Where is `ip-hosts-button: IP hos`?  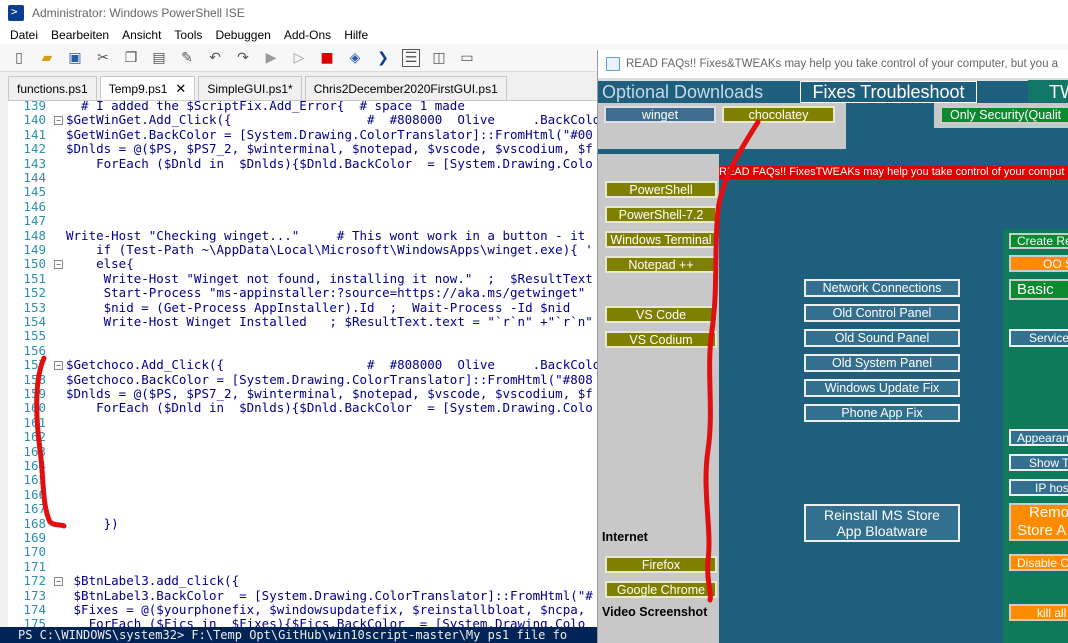
ip-hosts-button: IP hos is located at coordinates (1038, 487).